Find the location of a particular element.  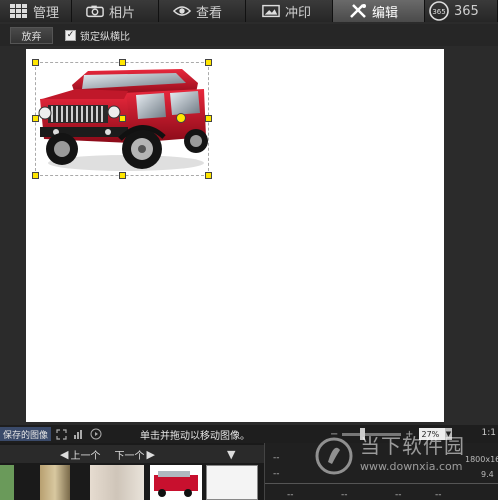

watermark: 当下软件园 www.downxia.com is located at coordinates (405, 460).